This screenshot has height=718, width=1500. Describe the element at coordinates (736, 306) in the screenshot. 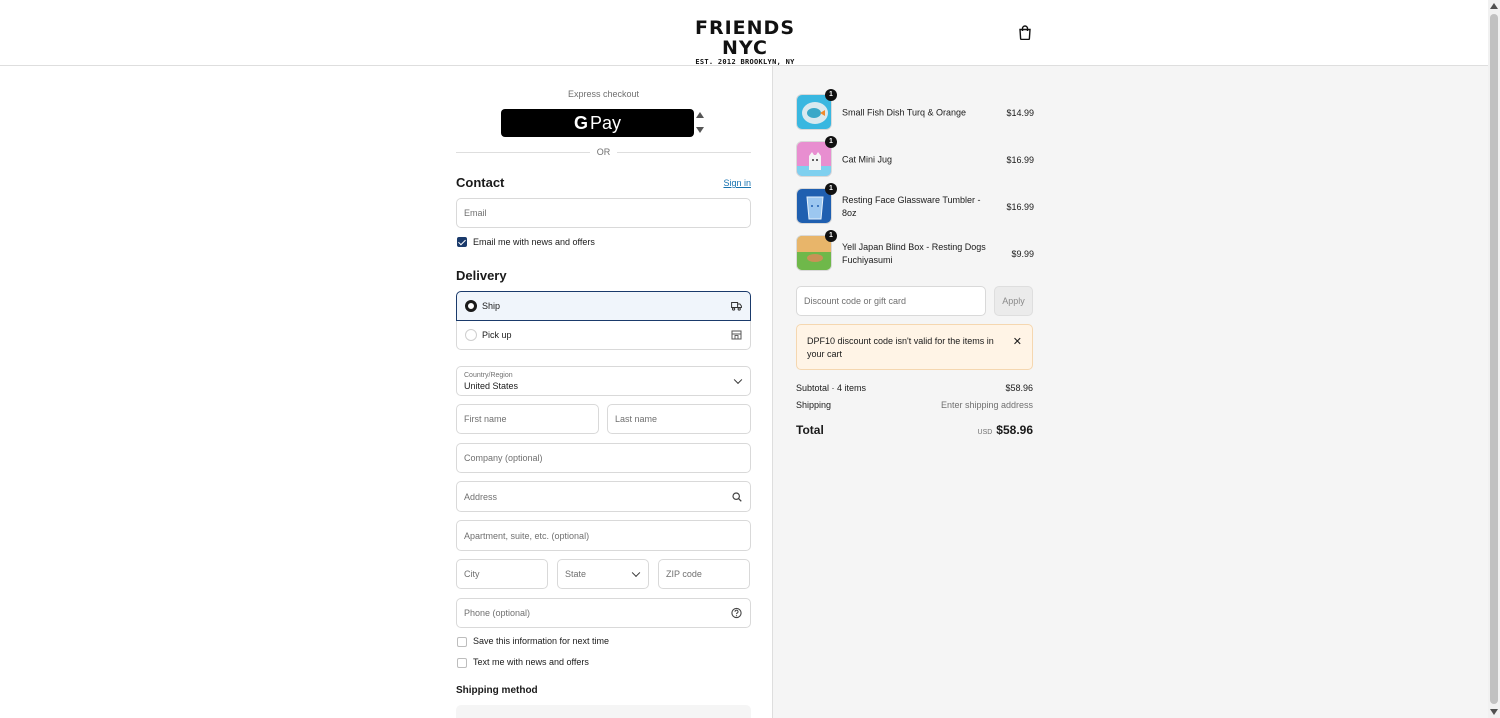

I see `truck-icon` at that location.